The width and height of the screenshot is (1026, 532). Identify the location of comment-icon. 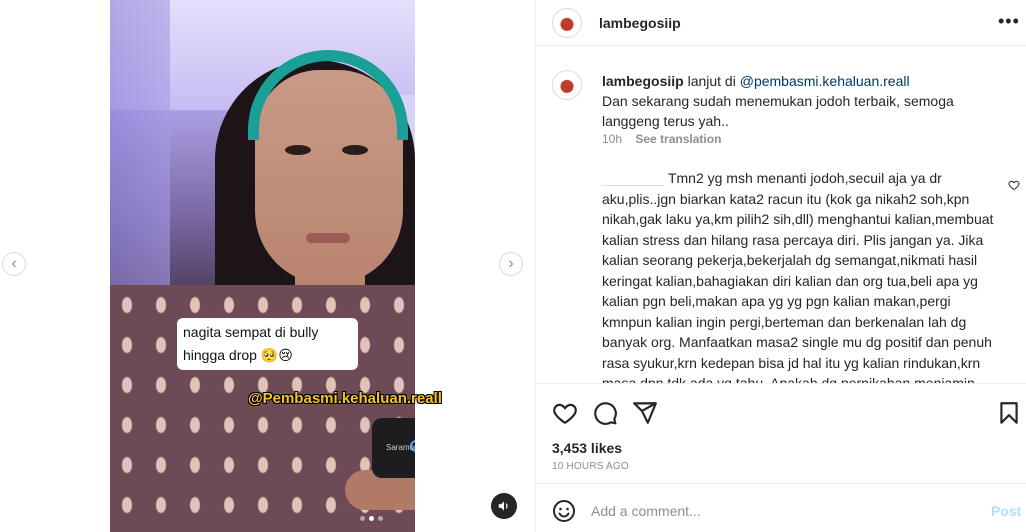
(605, 413).